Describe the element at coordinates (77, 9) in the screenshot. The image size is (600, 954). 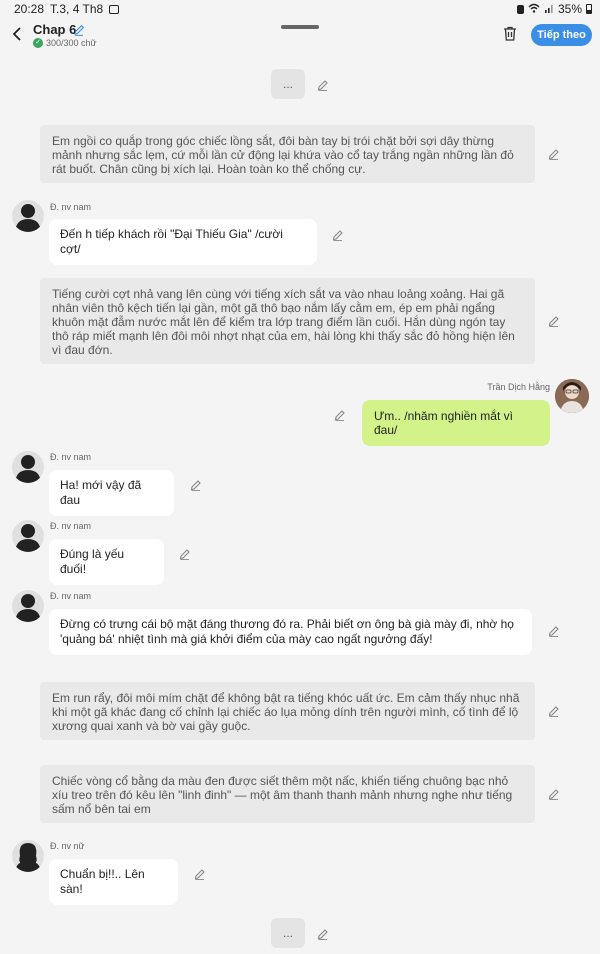
I see `date: T.3, 4 Th8` at that location.